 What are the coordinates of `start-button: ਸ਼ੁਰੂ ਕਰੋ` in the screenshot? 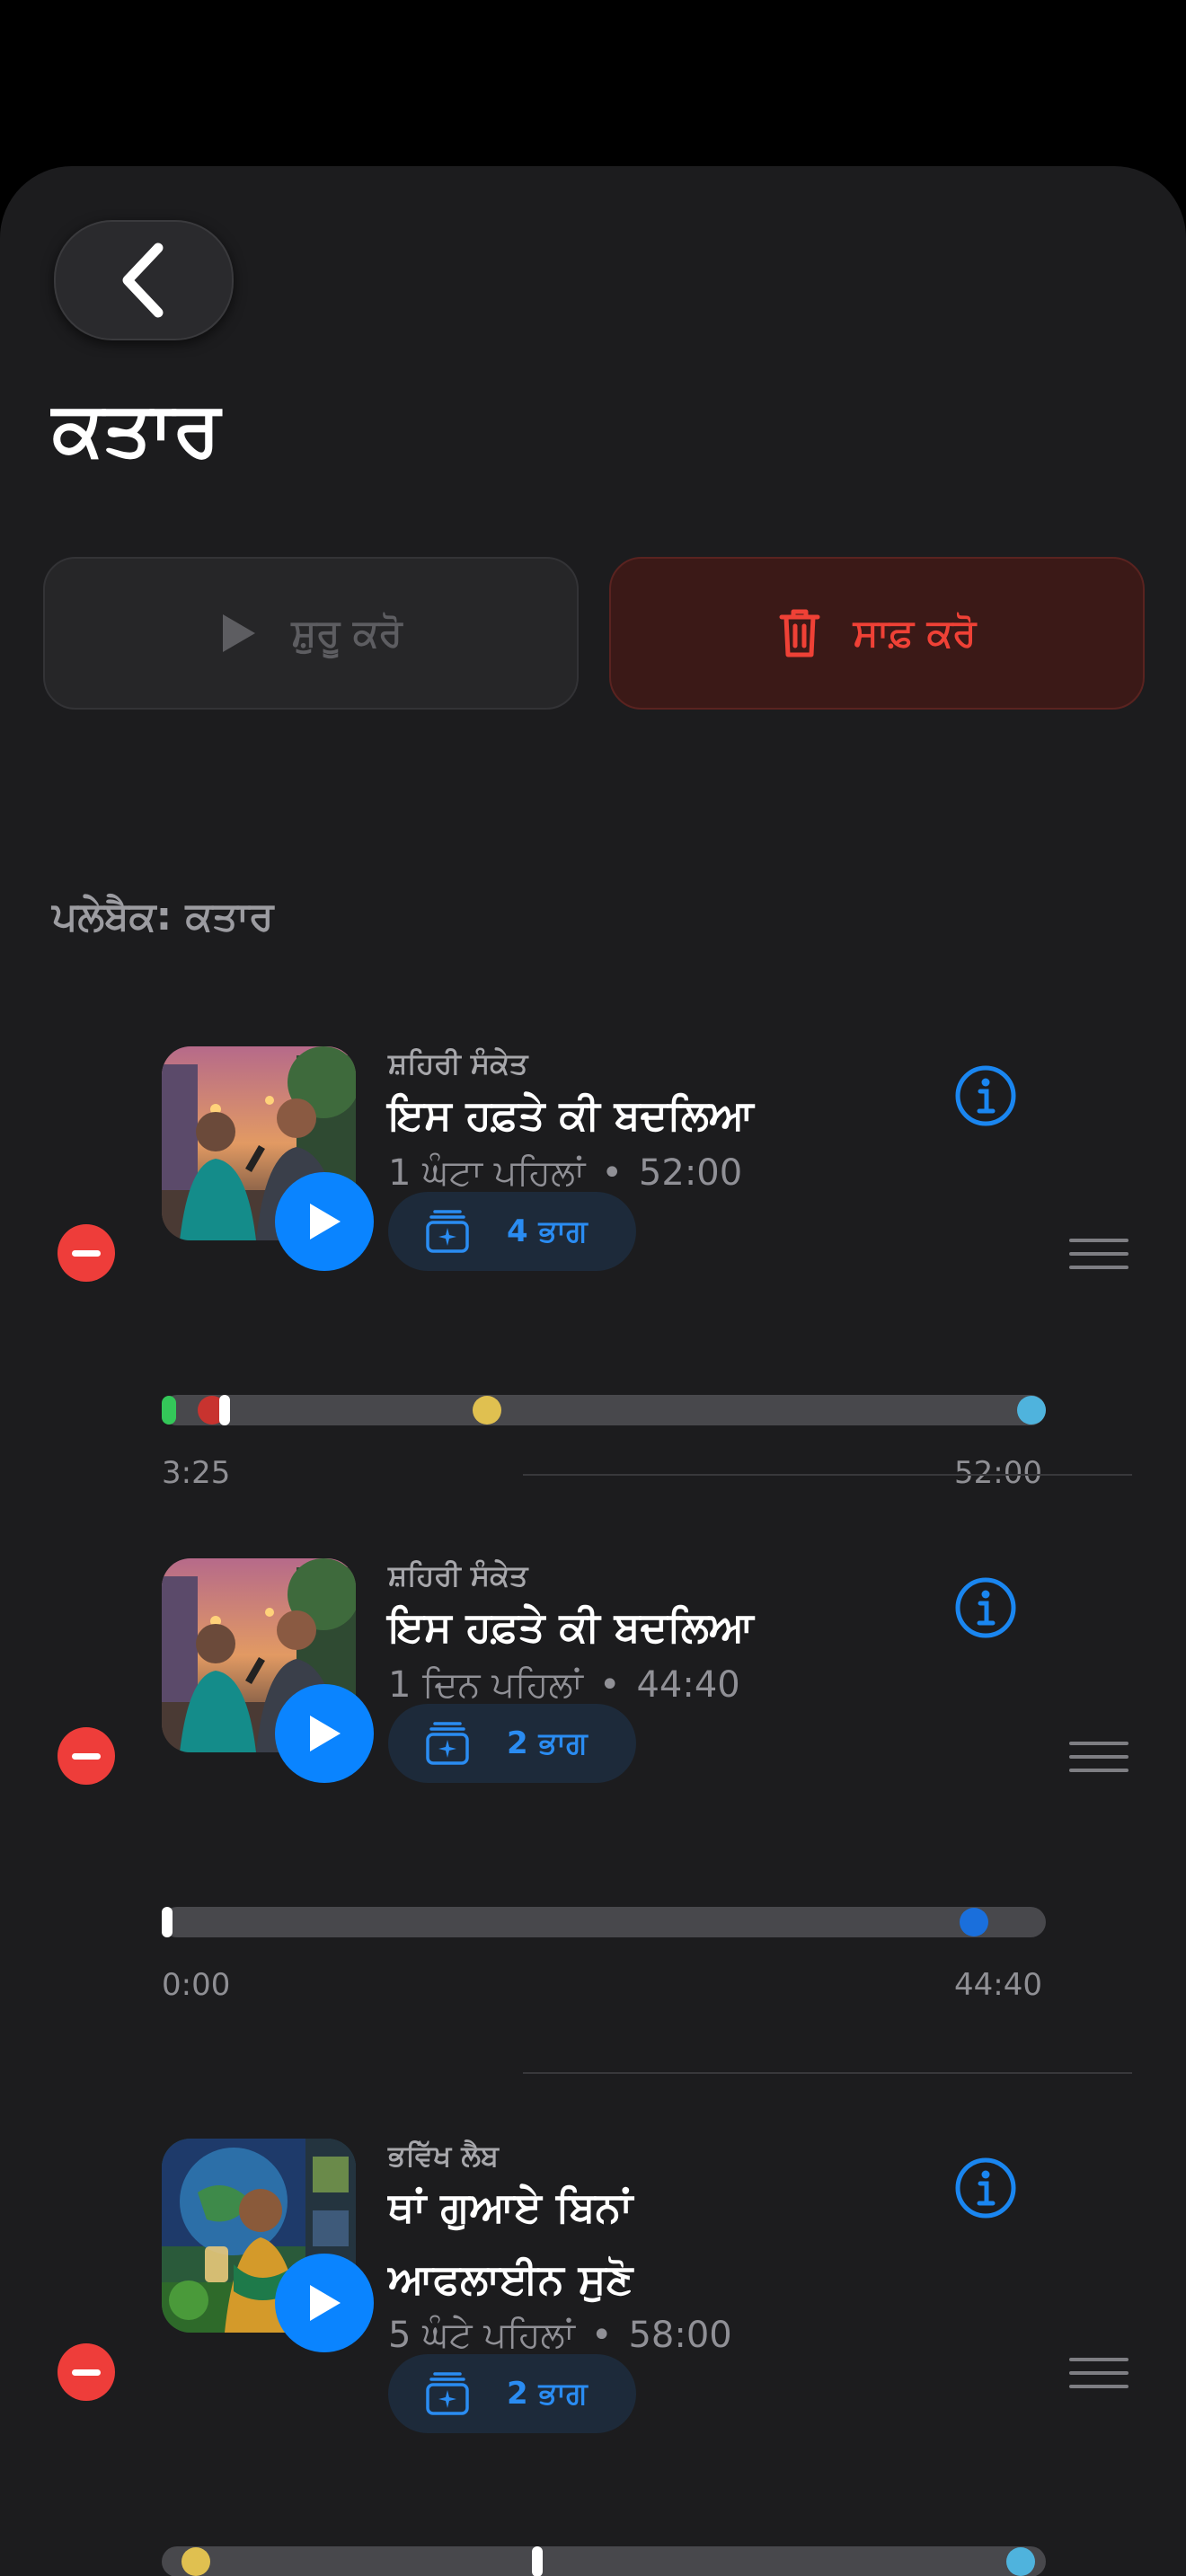 It's located at (311, 633).